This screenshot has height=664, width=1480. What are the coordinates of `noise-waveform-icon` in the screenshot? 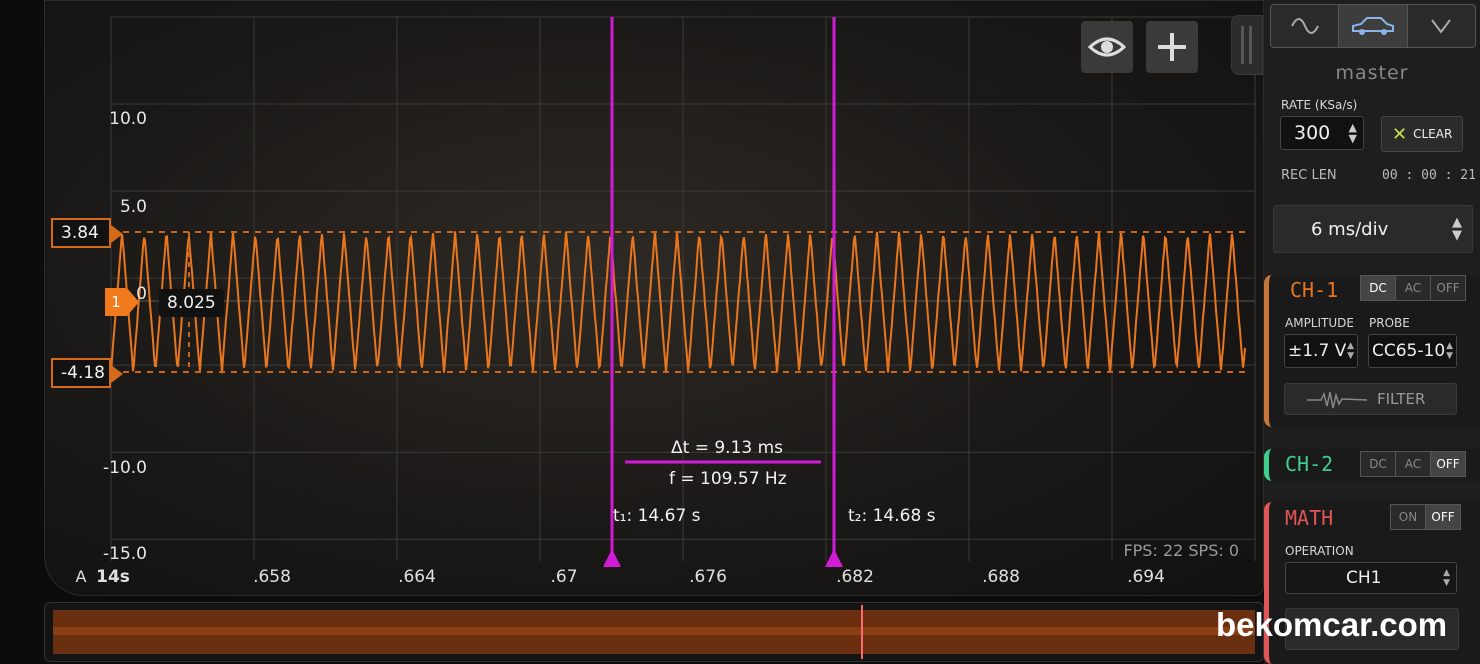 It's located at (1337, 400).